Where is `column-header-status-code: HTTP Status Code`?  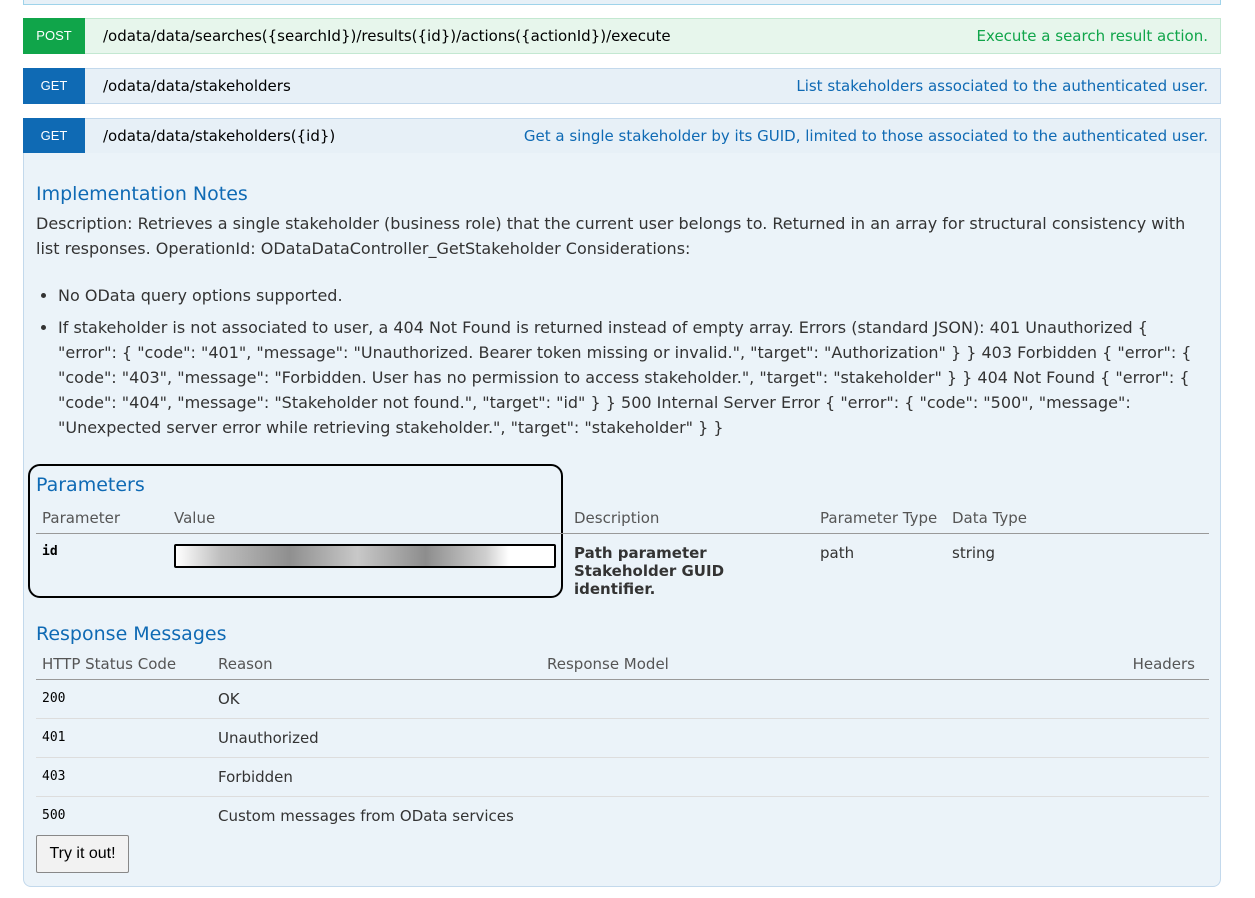 column-header-status-code: HTTP Status Code is located at coordinates (124, 665).